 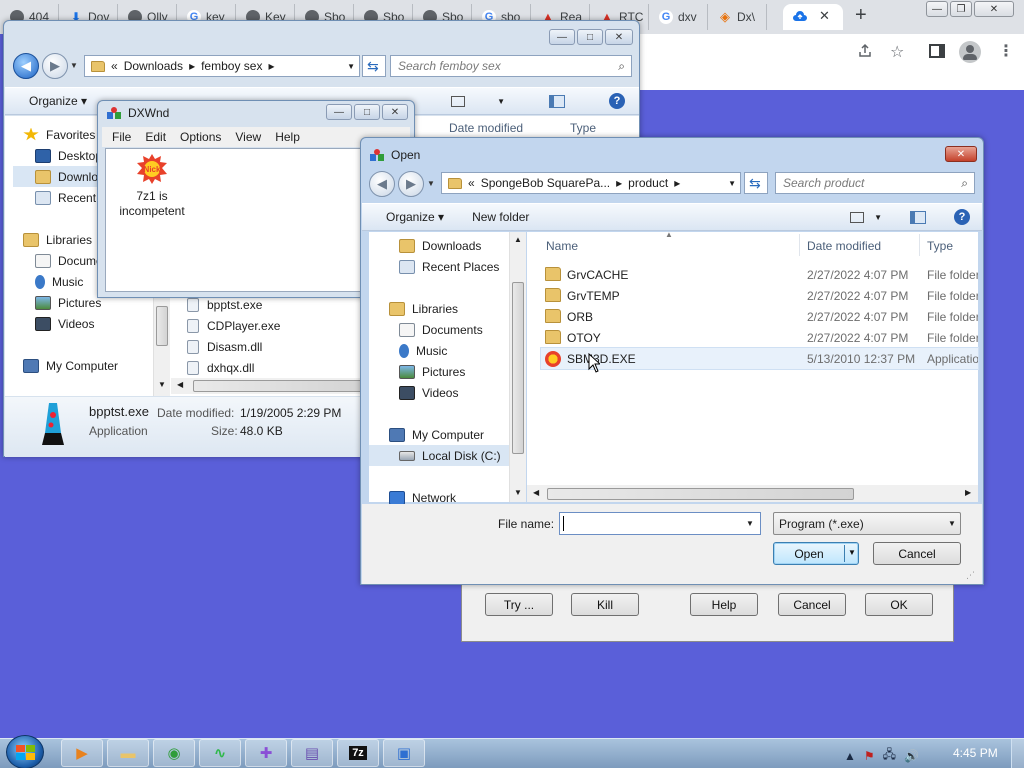 I want to click on taskbar-clock: 4:45 PM, so click(x=975, y=753).